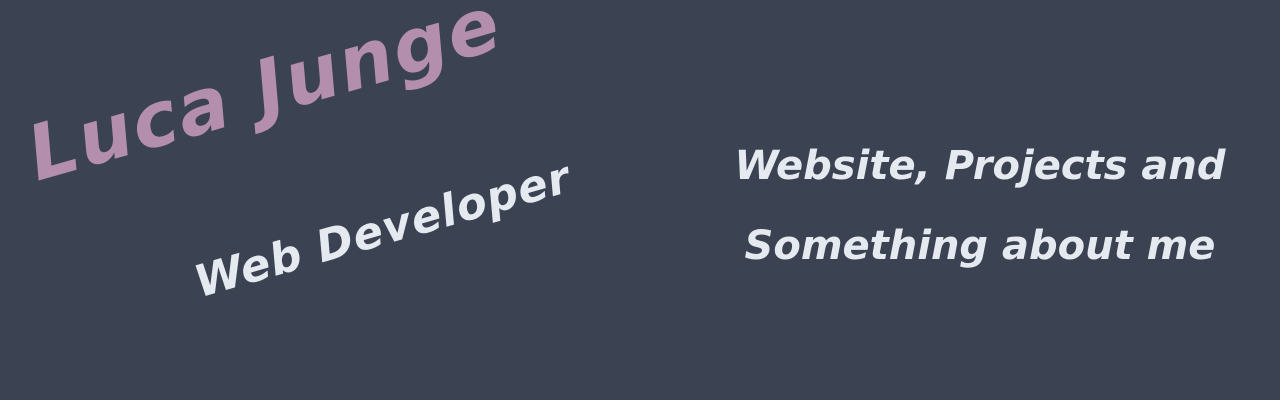  I want to click on tagline-line-1: Website, Projects and, so click(980, 166).